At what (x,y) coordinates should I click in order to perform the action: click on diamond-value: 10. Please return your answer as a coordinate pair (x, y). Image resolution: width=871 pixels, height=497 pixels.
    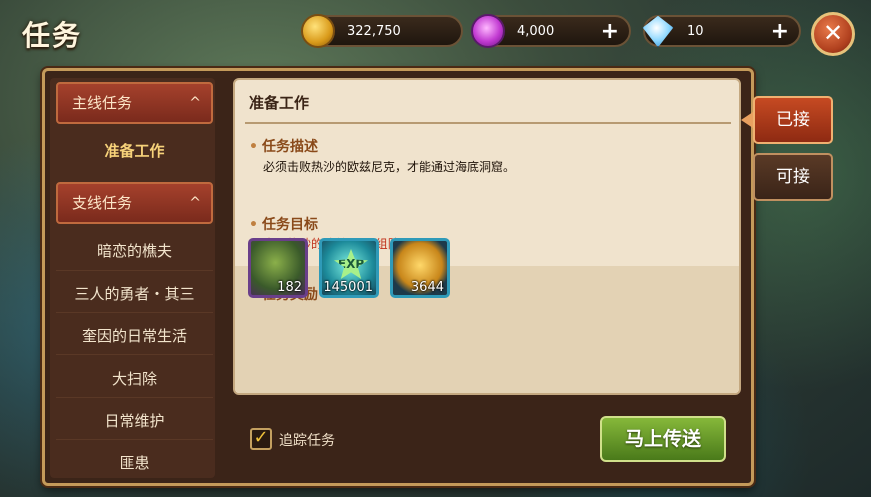
    Looking at the image, I should click on (695, 31).